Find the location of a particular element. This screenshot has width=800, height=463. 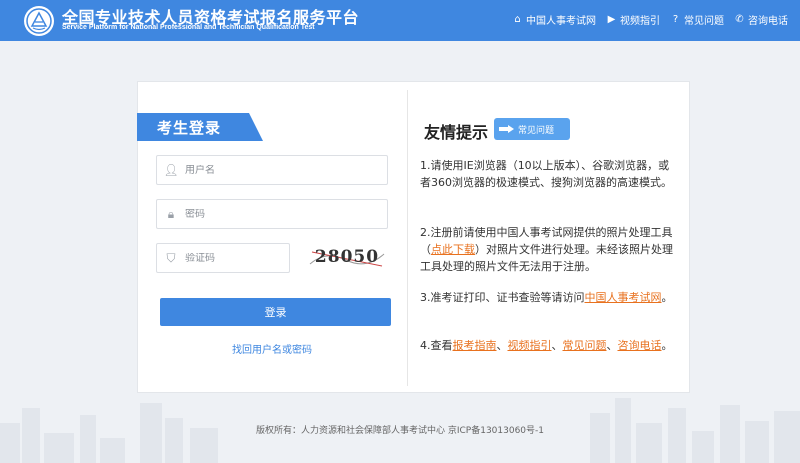

username-field: 👤︎ is located at coordinates (272, 170).